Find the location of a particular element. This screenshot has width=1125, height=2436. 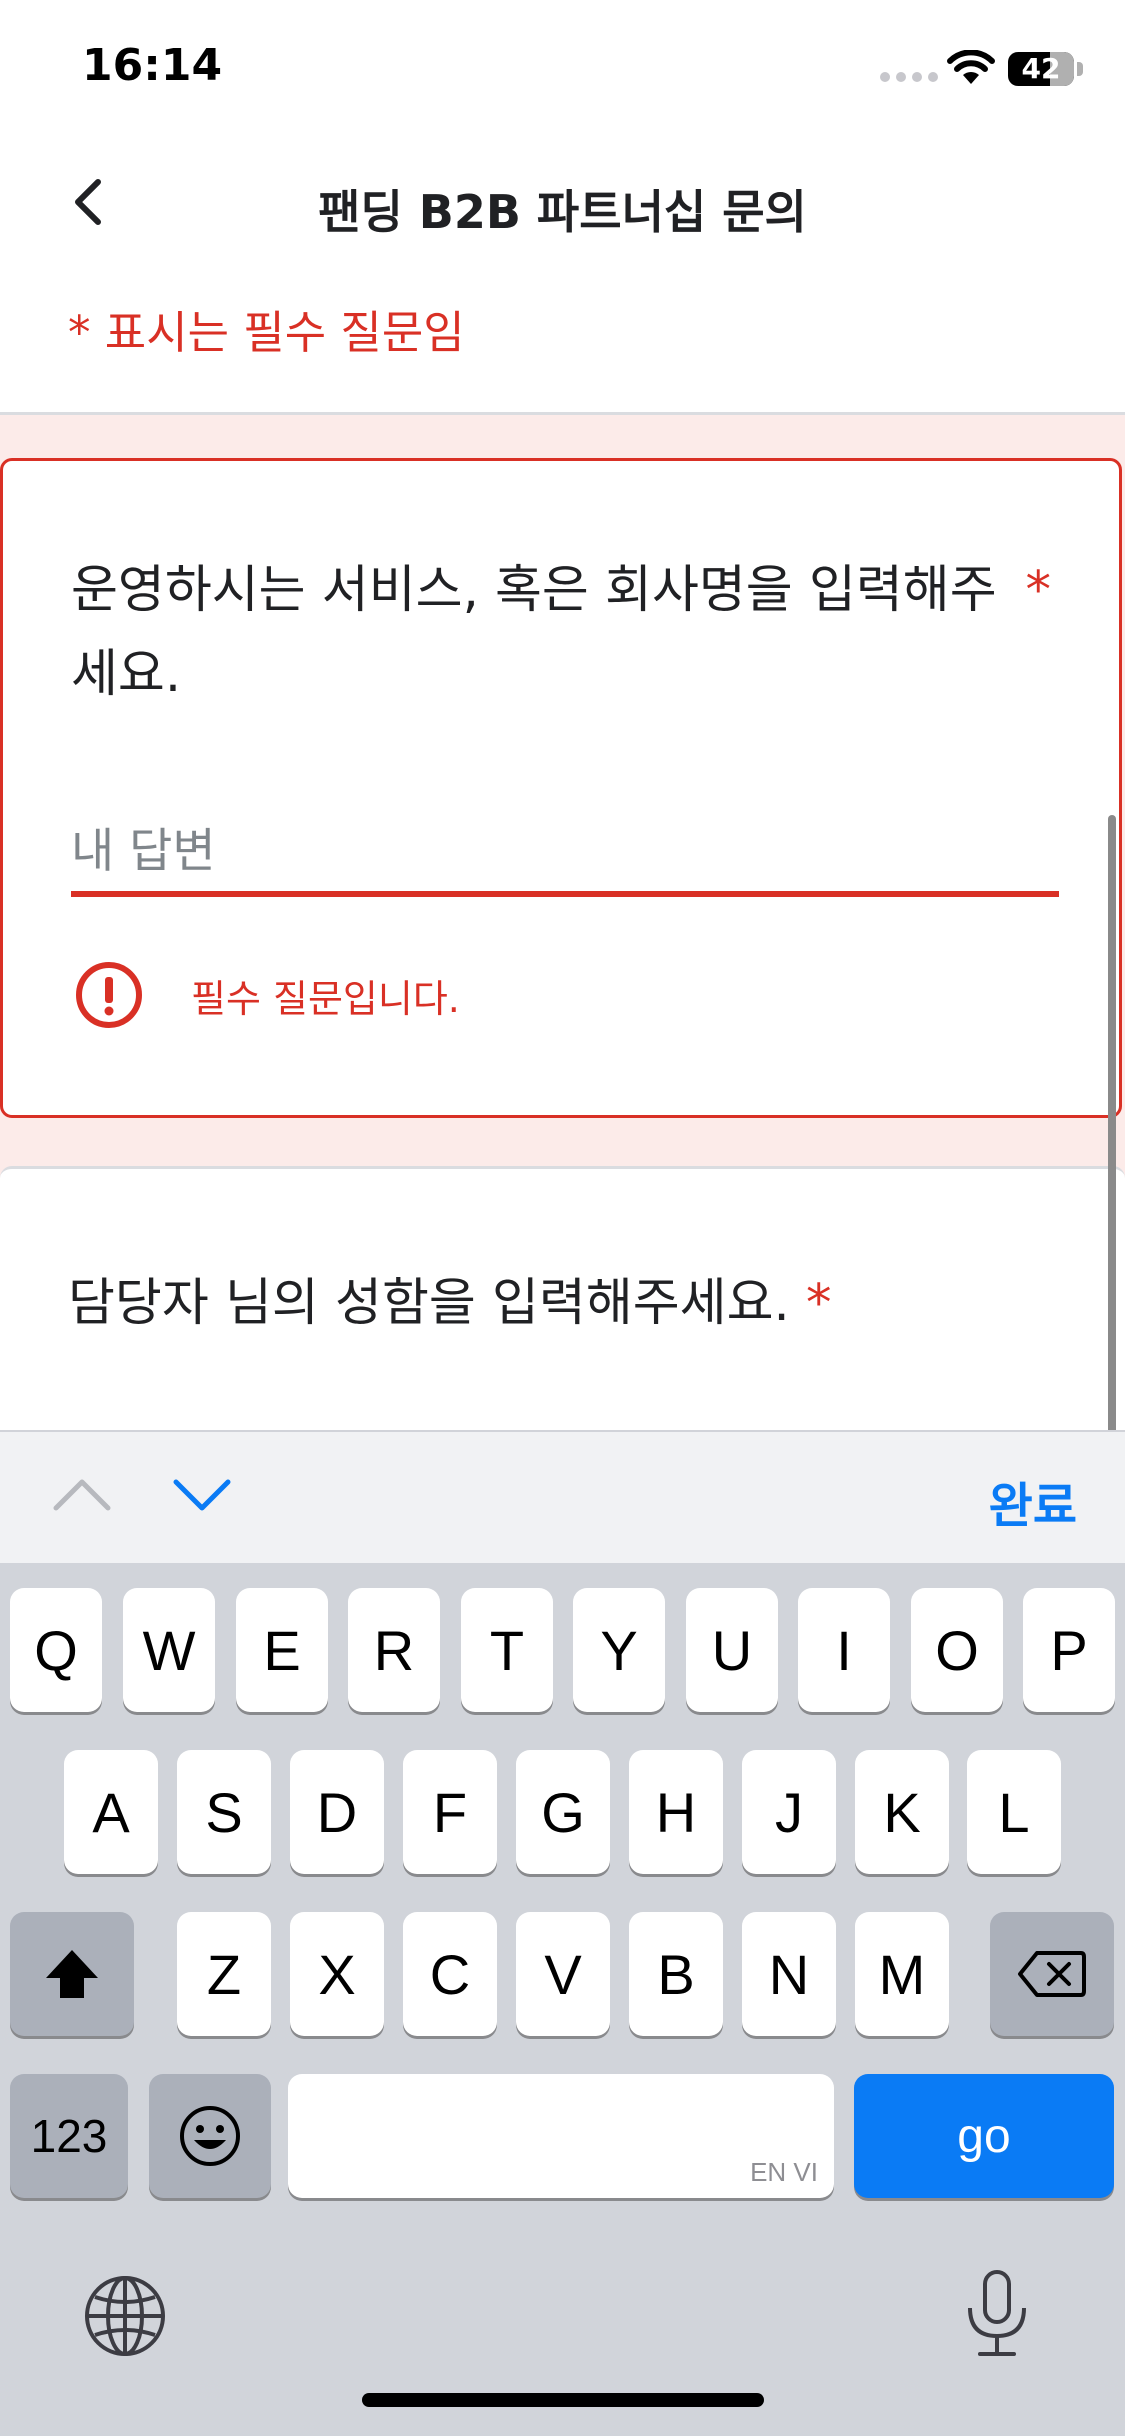

error-icon is located at coordinates (109, 995).